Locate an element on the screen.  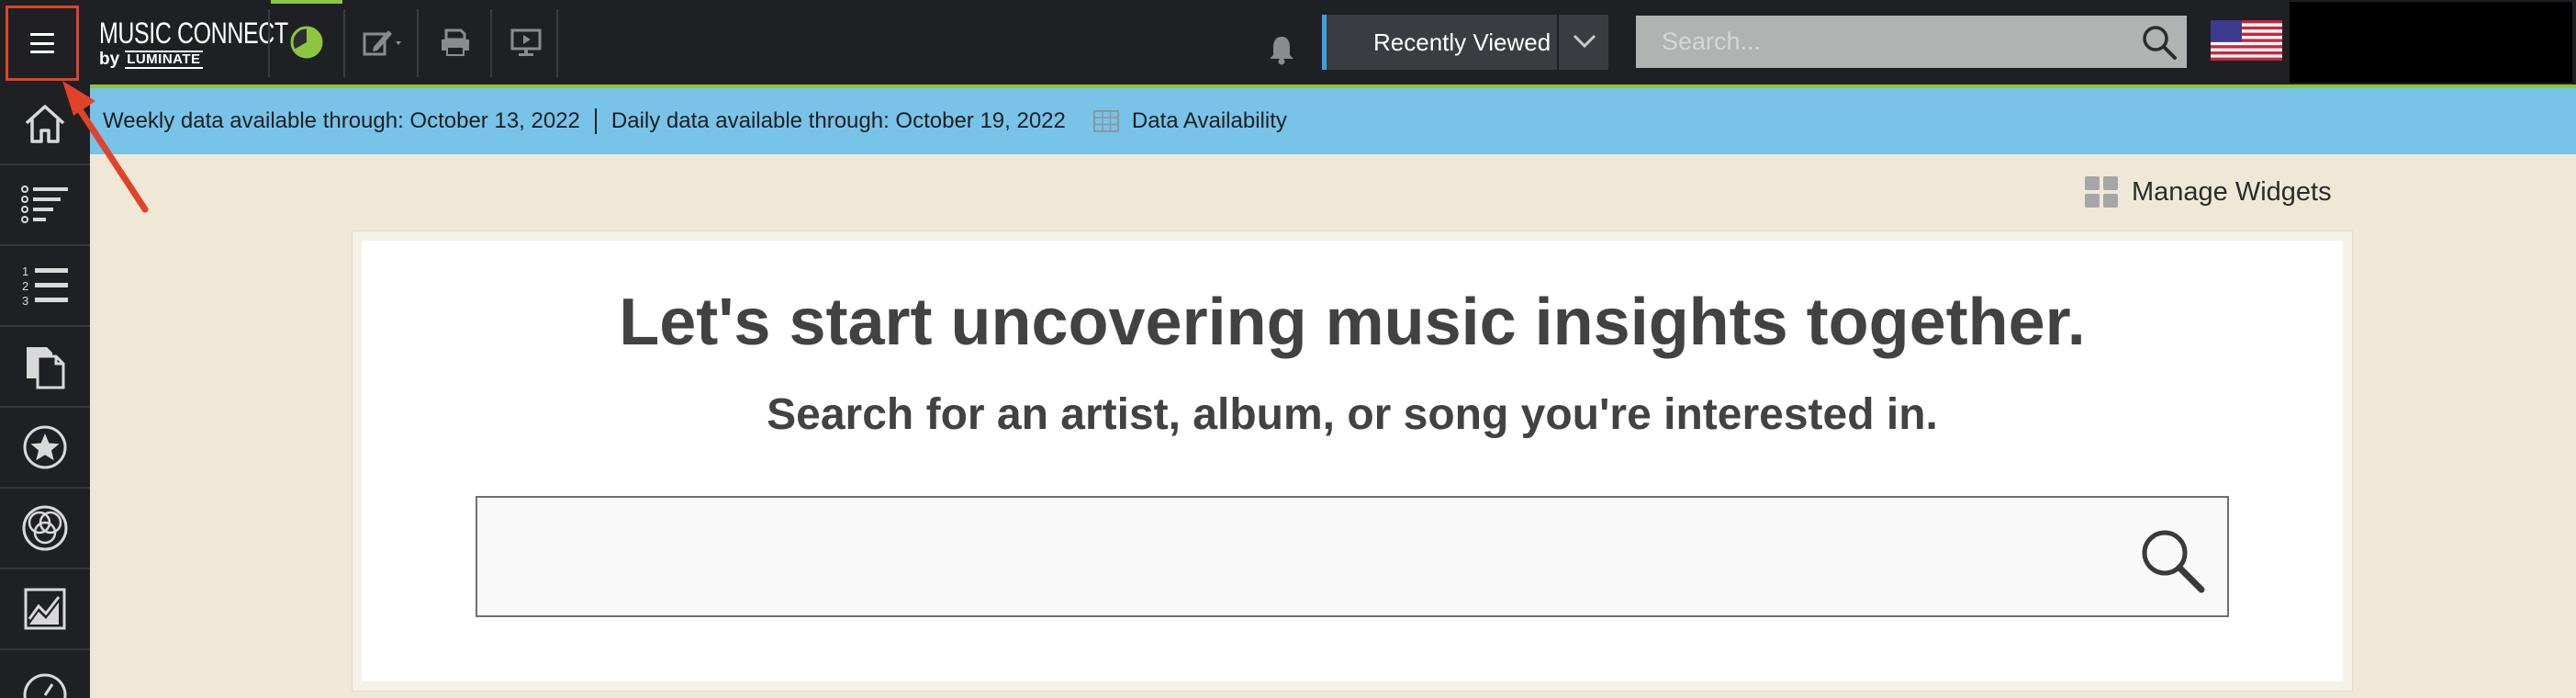
documents-icon is located at coordinates (46, 368).